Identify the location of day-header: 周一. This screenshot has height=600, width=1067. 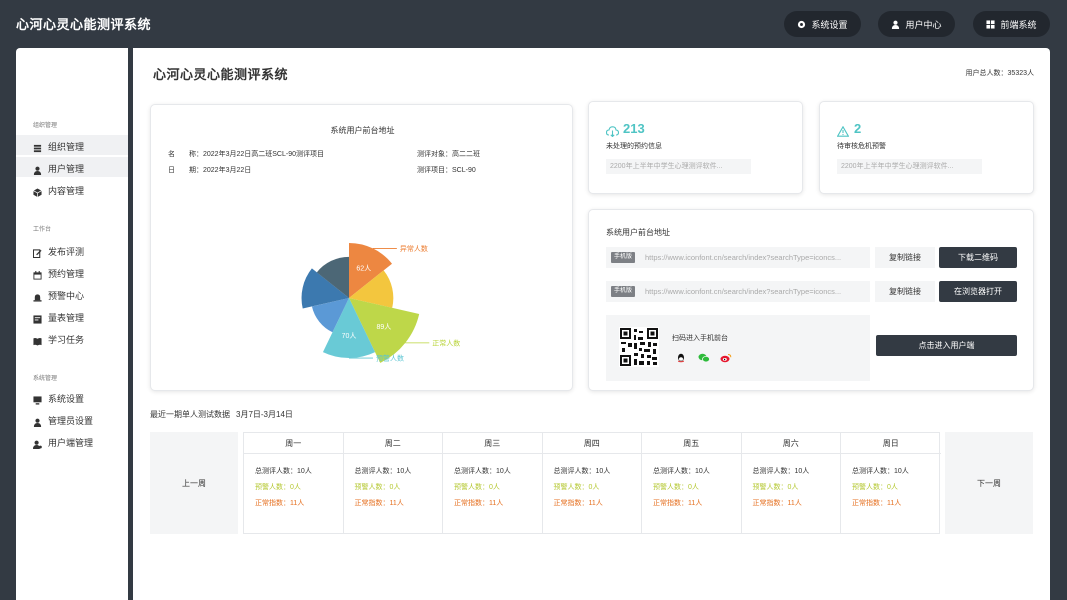
(293, 443).